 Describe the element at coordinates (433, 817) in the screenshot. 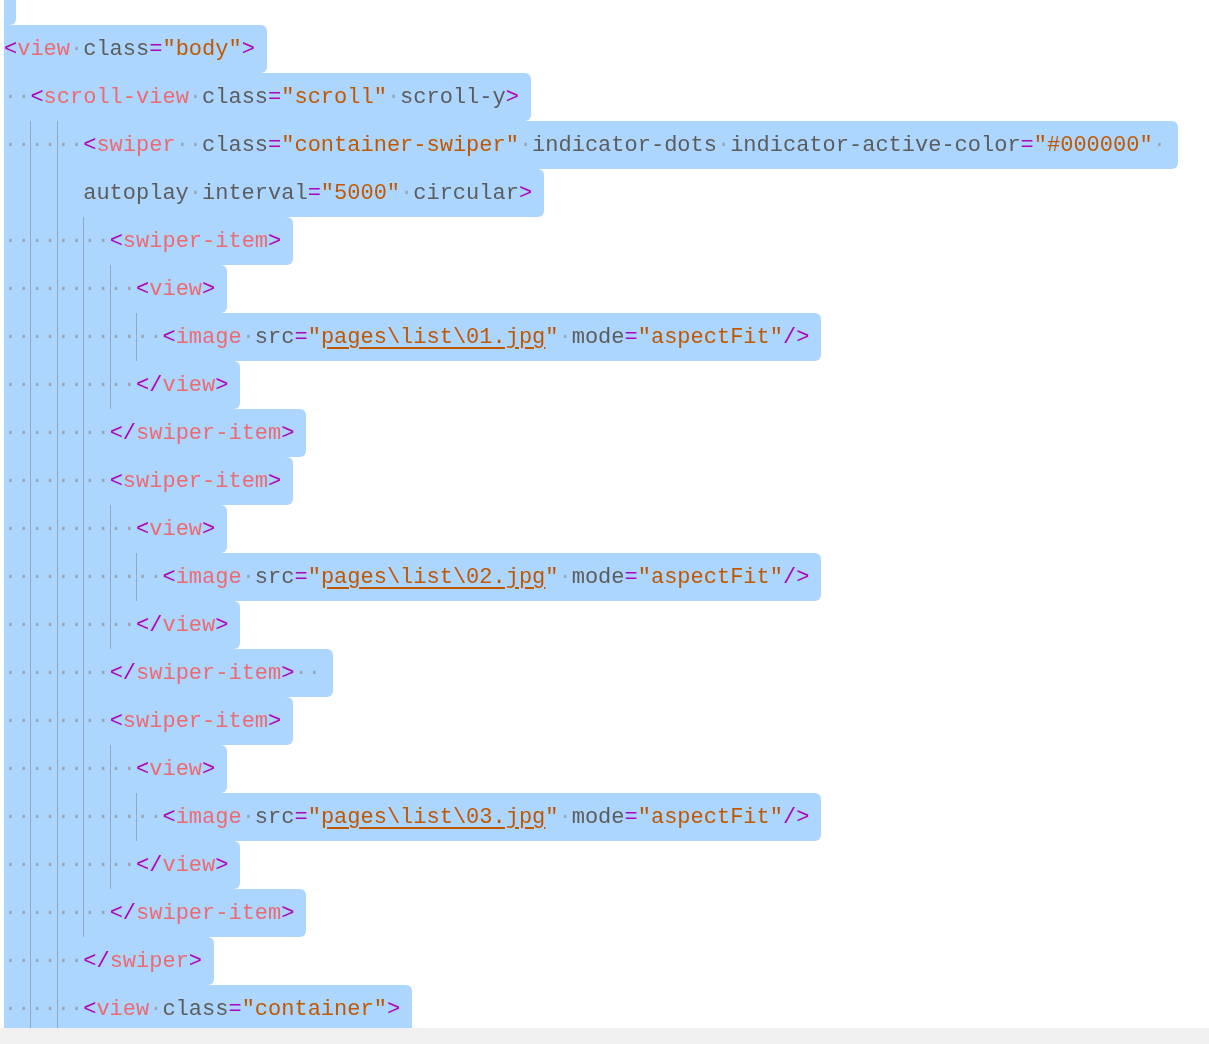

I see `file-link: pages\list\03.jpg` at that location.